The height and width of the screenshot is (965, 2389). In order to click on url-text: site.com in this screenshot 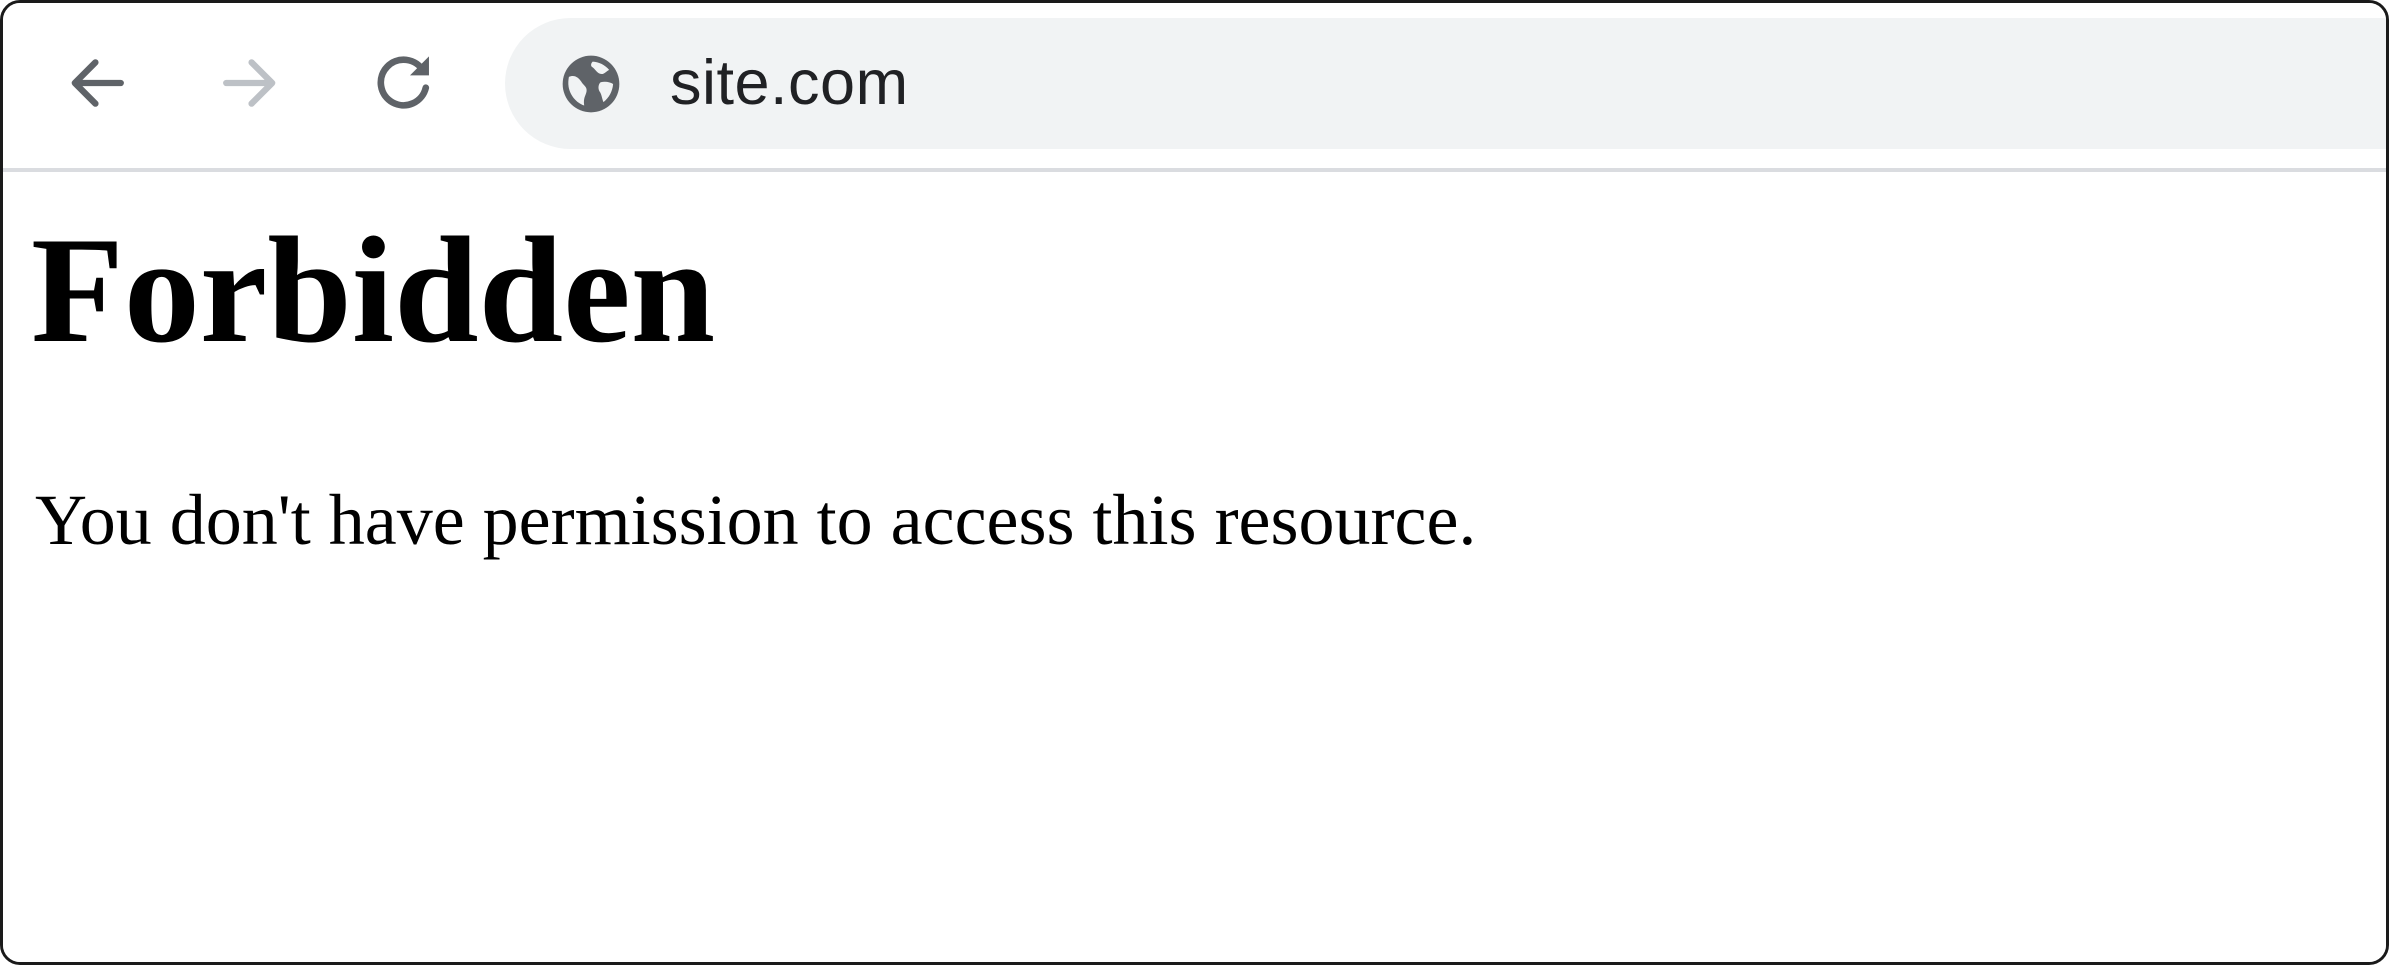, I will do `click(789, 83)`.